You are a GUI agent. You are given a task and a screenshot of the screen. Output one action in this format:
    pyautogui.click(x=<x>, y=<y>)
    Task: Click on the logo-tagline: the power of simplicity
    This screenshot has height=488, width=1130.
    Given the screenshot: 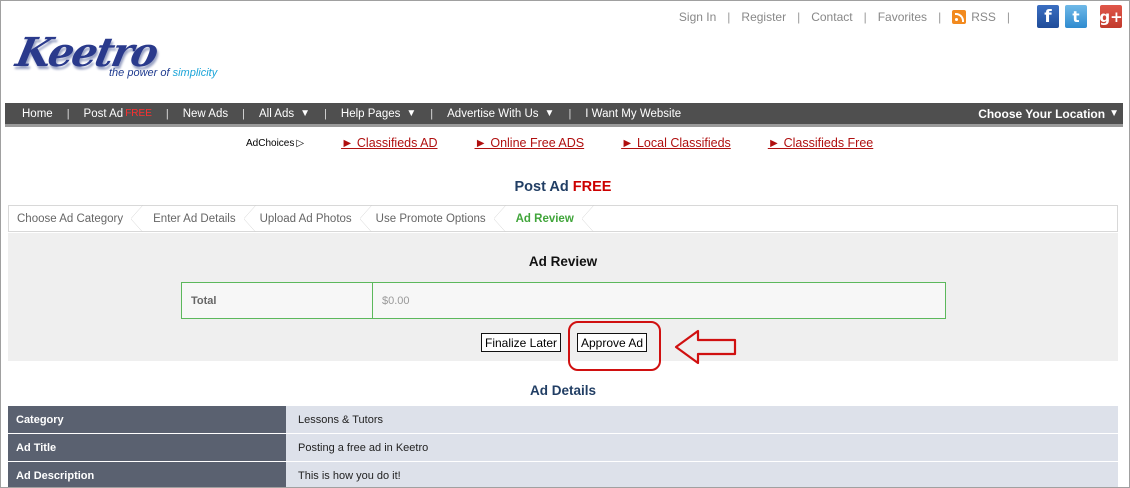 What is the action you would take?
    pyautogui.click(x=163, y=73)
    